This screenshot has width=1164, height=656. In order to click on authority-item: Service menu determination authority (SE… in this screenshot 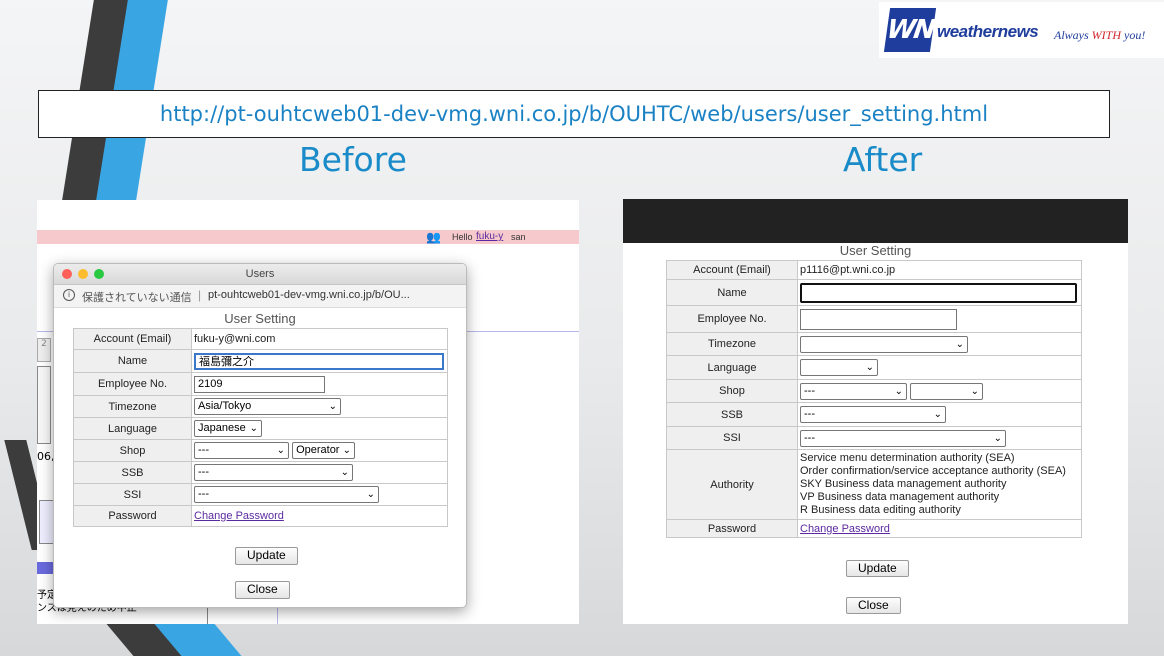, I will do `click(907, 458)`.